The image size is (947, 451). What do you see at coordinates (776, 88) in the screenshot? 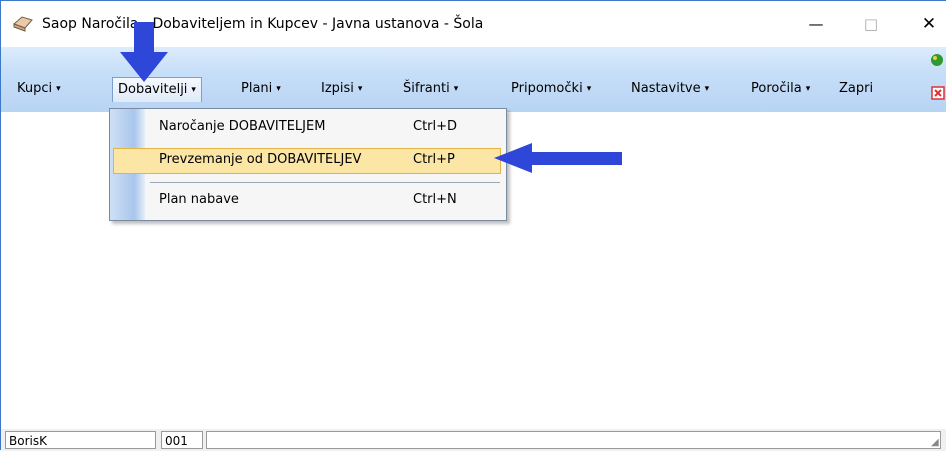
I see `menu-porocila-label: Poročila` at bounding box center [776, 88].